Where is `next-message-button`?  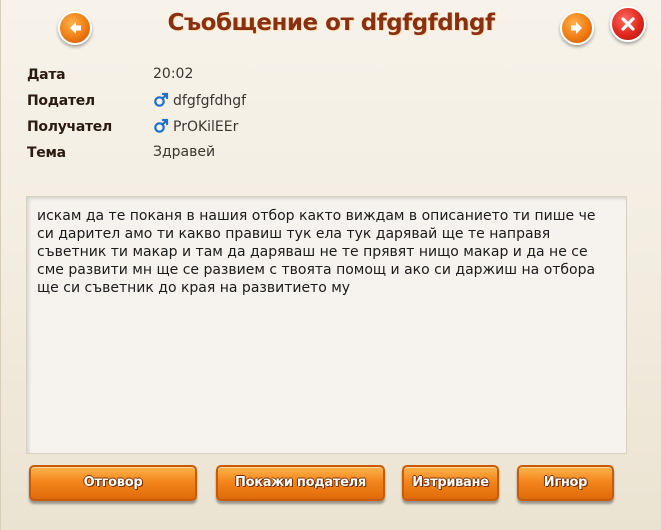
next-message-button is located at coordinates (577, 28).